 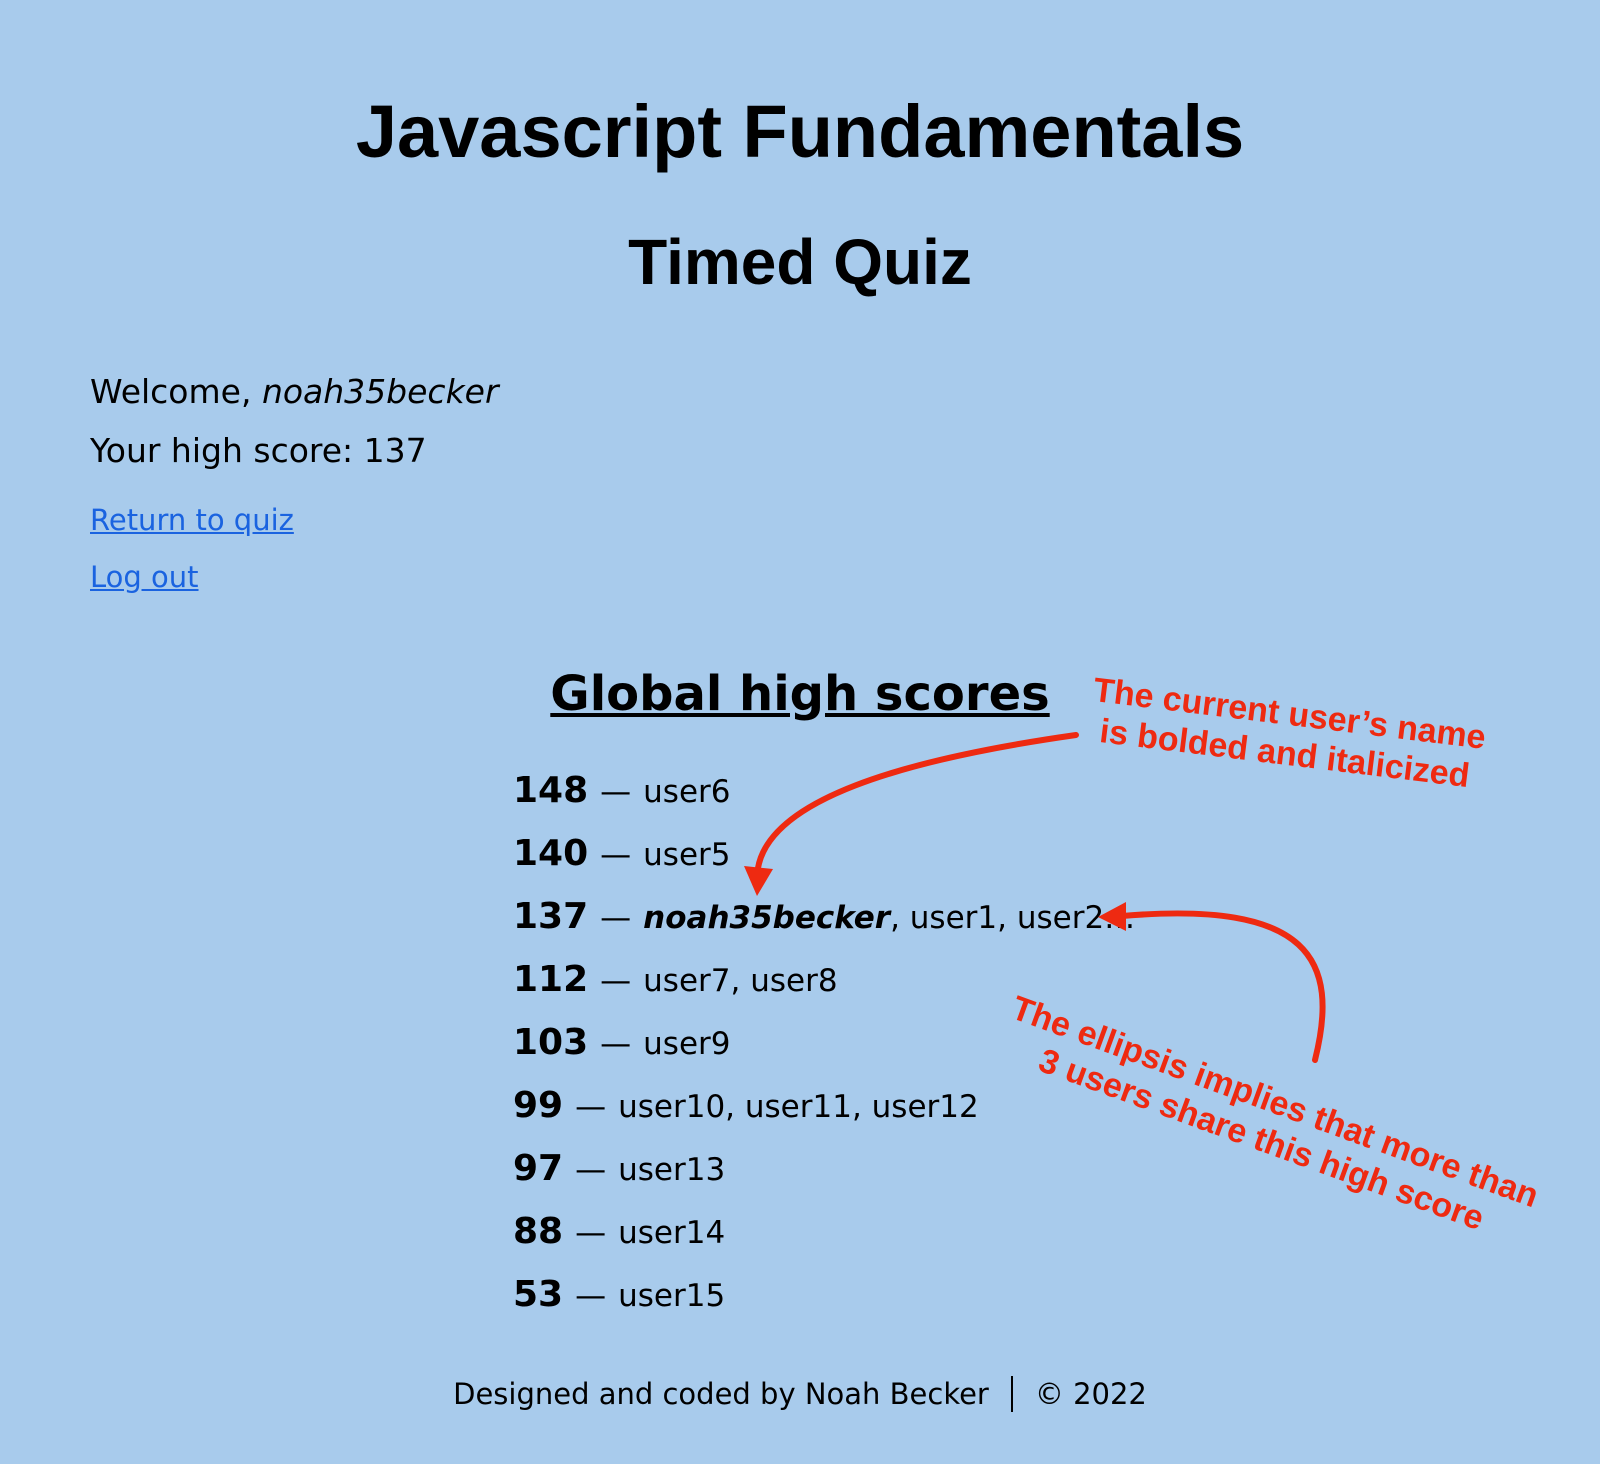 What do you see at coordinates (538, 1294) in the screenshot?
I see `score-value: 53` at bounding box center [538, 1294].